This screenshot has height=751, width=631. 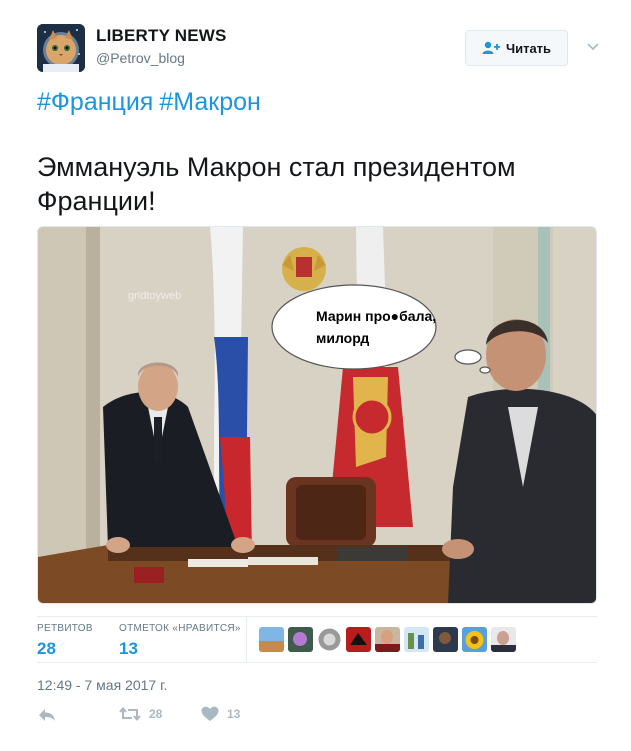 I want to click on reply-button, so click(x=47, y=715).